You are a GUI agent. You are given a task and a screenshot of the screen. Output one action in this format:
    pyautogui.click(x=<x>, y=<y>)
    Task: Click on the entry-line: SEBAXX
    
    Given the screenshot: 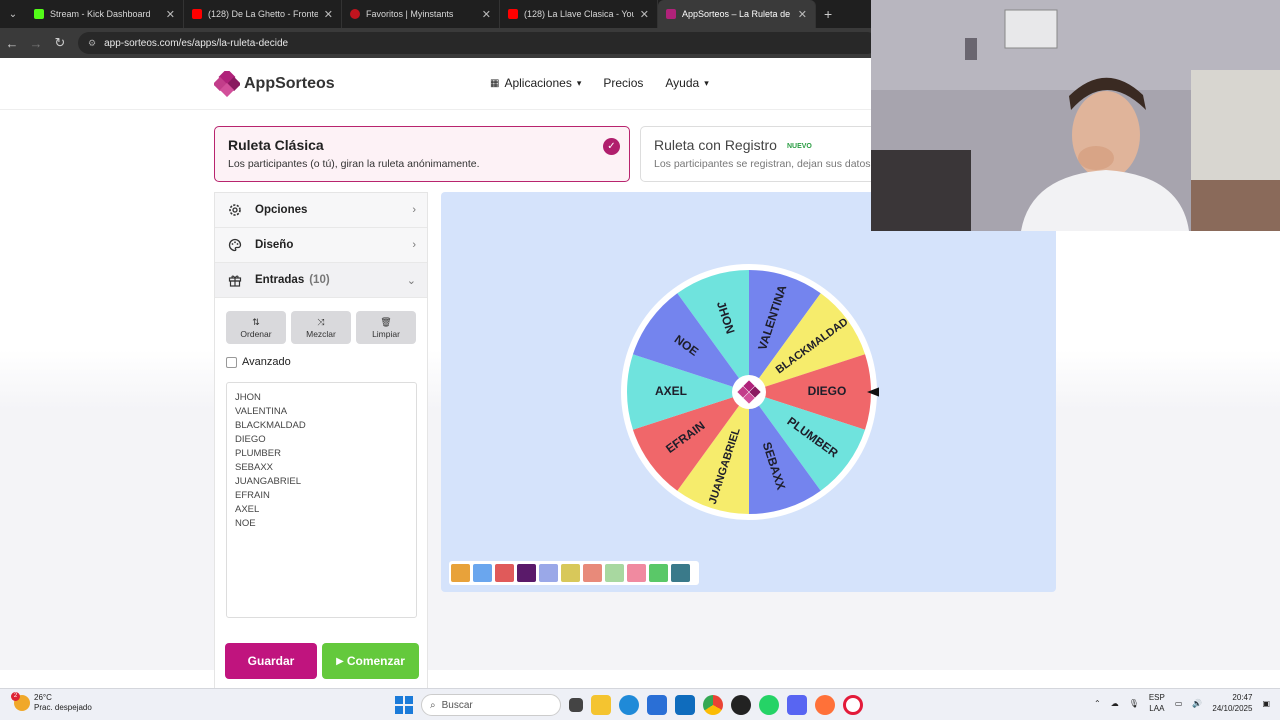 What is the action you would take?
    pyautogui.click(x=254, y=467)
    